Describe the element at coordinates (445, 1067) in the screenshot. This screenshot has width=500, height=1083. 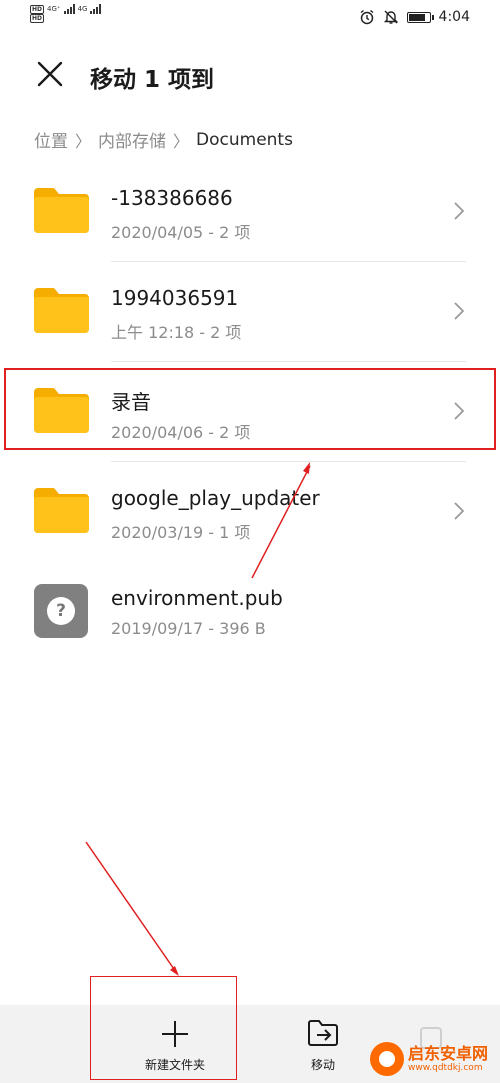
I see `watermark-url: www.qdtdkj.com` at that location.